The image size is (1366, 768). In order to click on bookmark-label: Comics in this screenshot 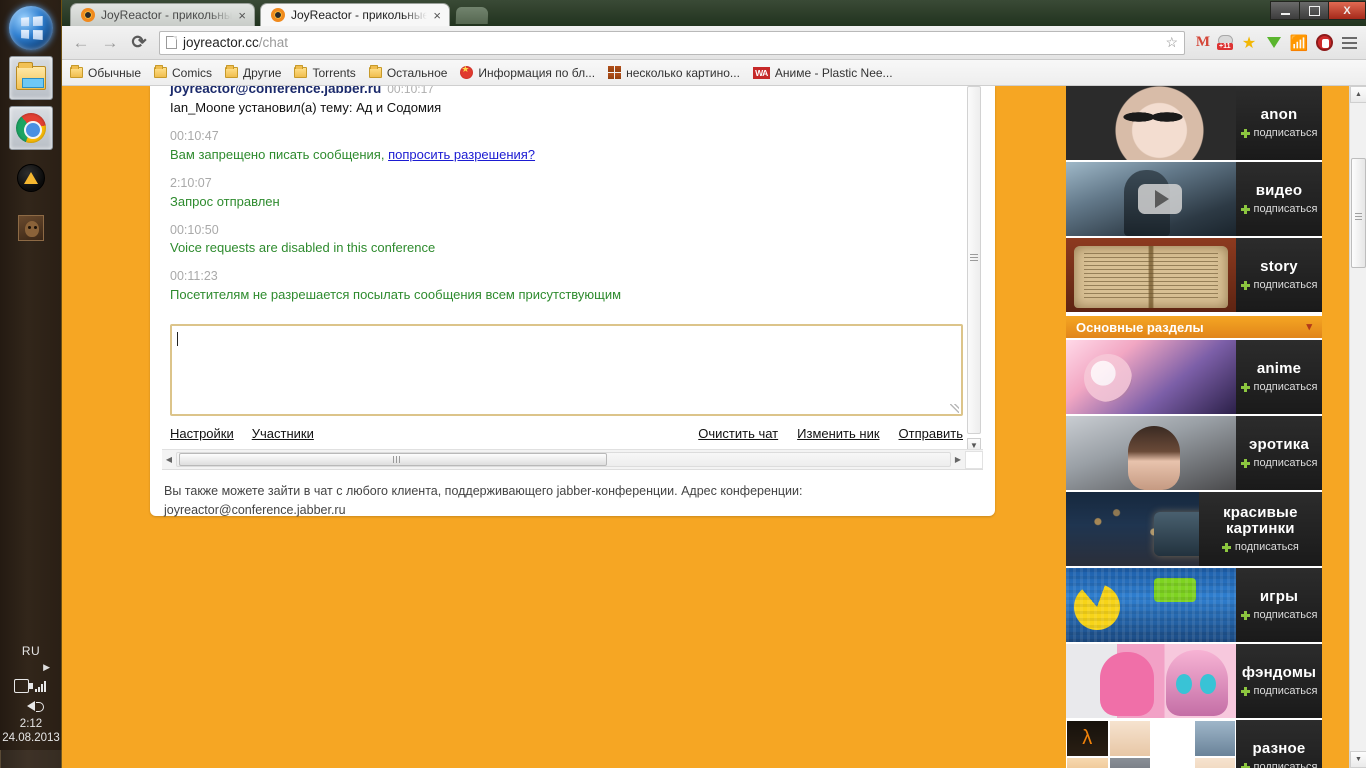, I will do `click(192, 72)`.